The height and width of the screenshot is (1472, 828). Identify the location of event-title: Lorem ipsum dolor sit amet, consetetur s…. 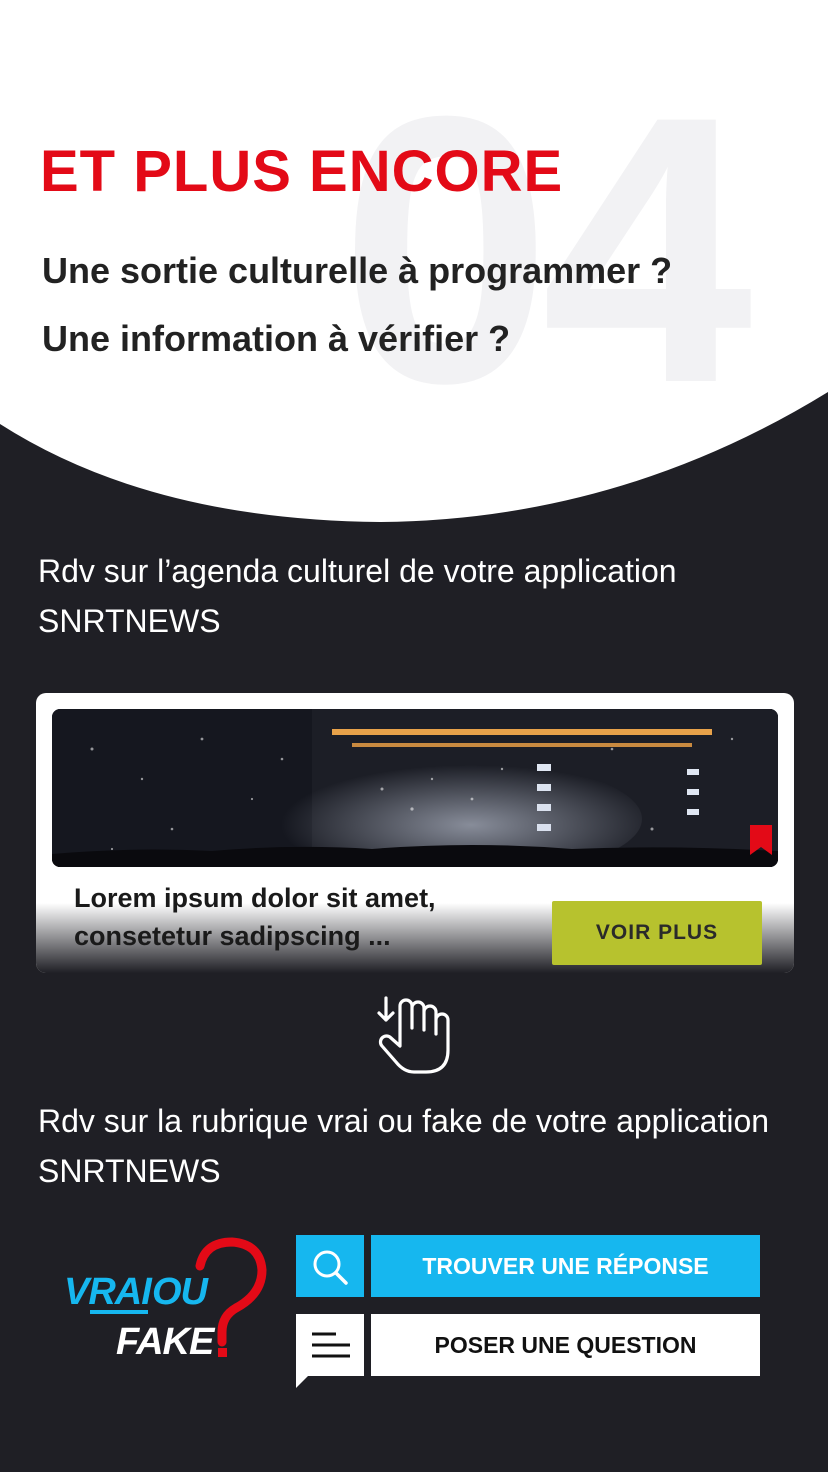
(255, 917).